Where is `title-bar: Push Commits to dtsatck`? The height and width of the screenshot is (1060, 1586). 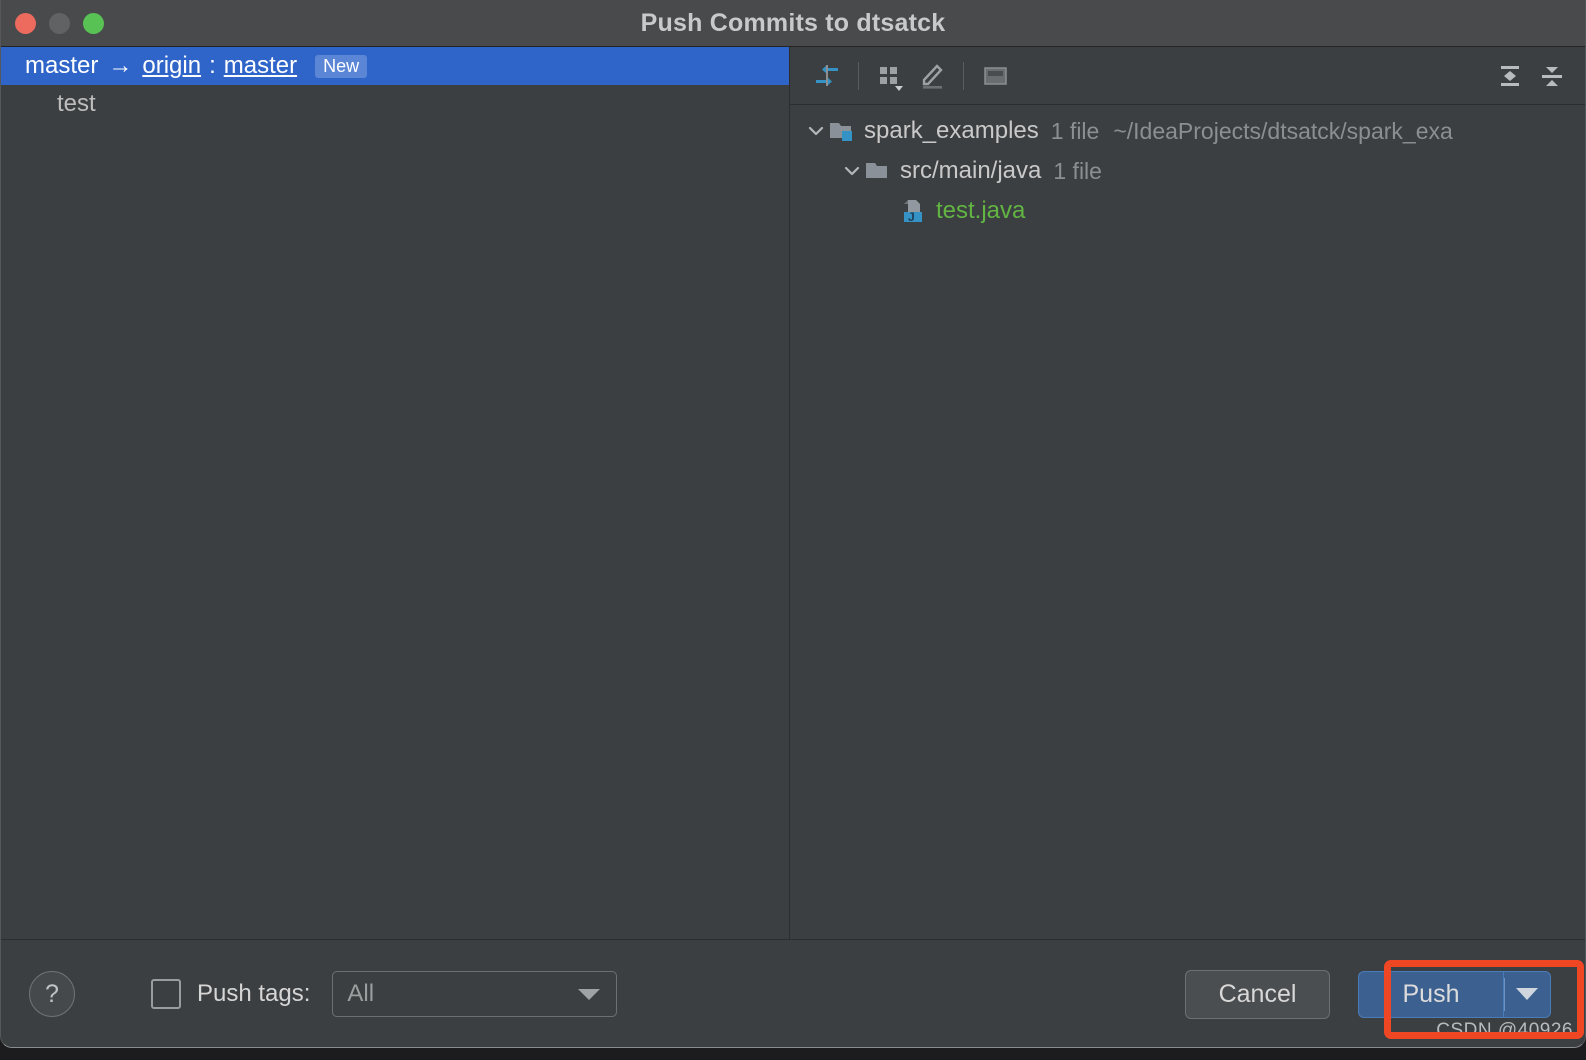 title-bar: Push Commits to dtsatck is located at coordinates (793, 23).